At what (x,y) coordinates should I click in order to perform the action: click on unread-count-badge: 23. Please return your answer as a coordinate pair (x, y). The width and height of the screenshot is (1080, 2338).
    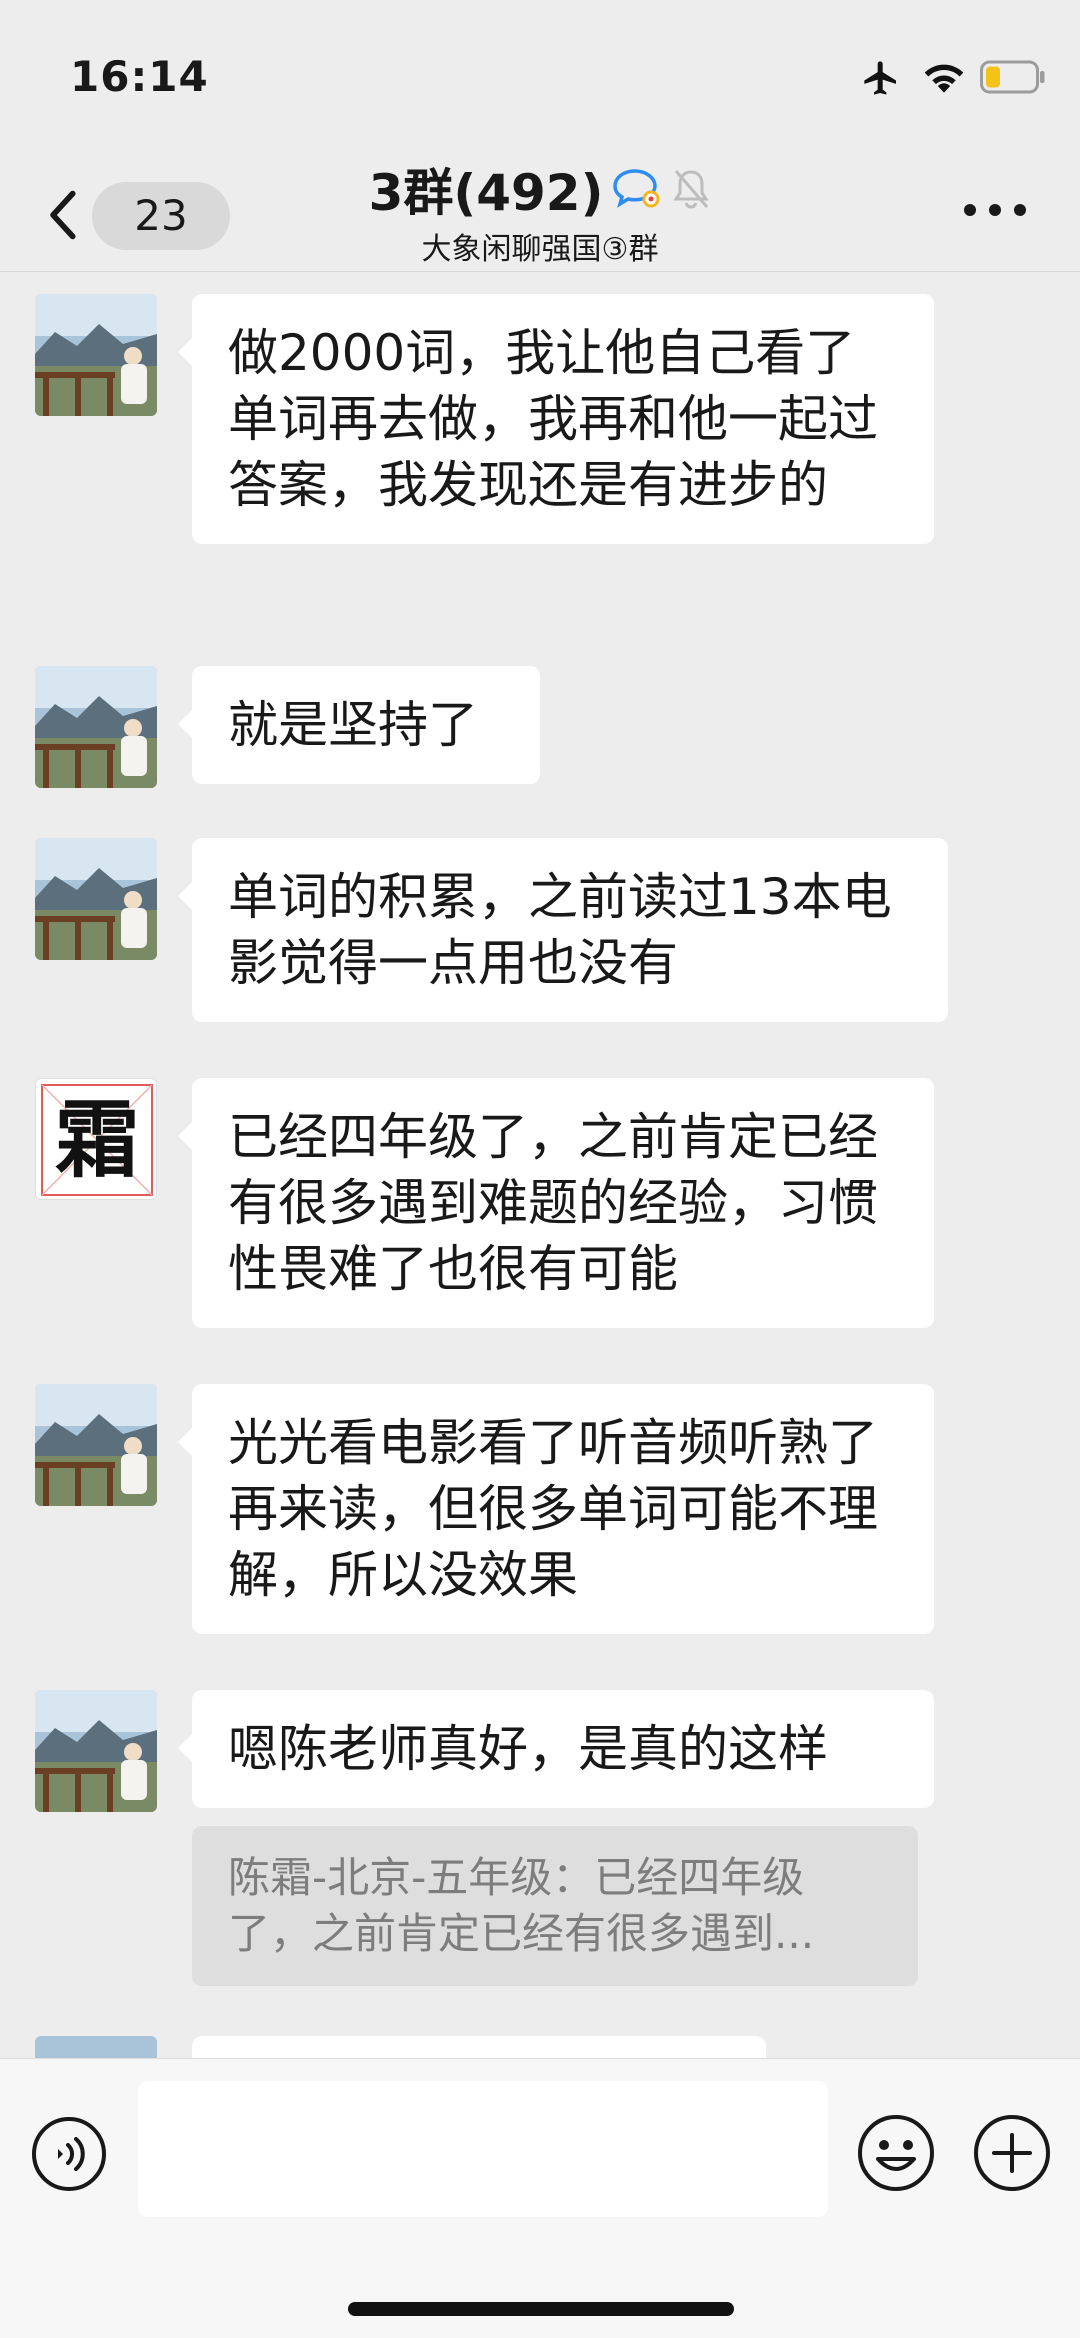
    Looking at the image, I should click on (161, 216).